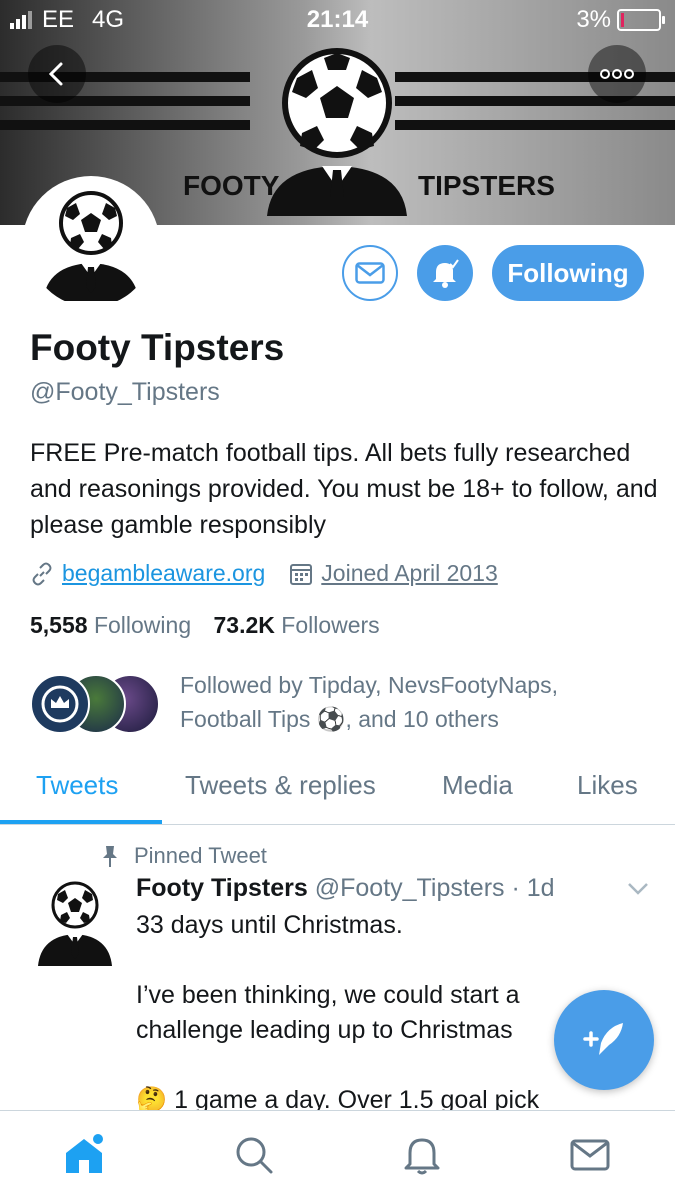 The width and height of the screenshot is (675, 1201). What do you see at coordinates (245, 719) in the screenshot?
I see `followed-by-line2a: Football Tips` at bounding box center [245, 719].